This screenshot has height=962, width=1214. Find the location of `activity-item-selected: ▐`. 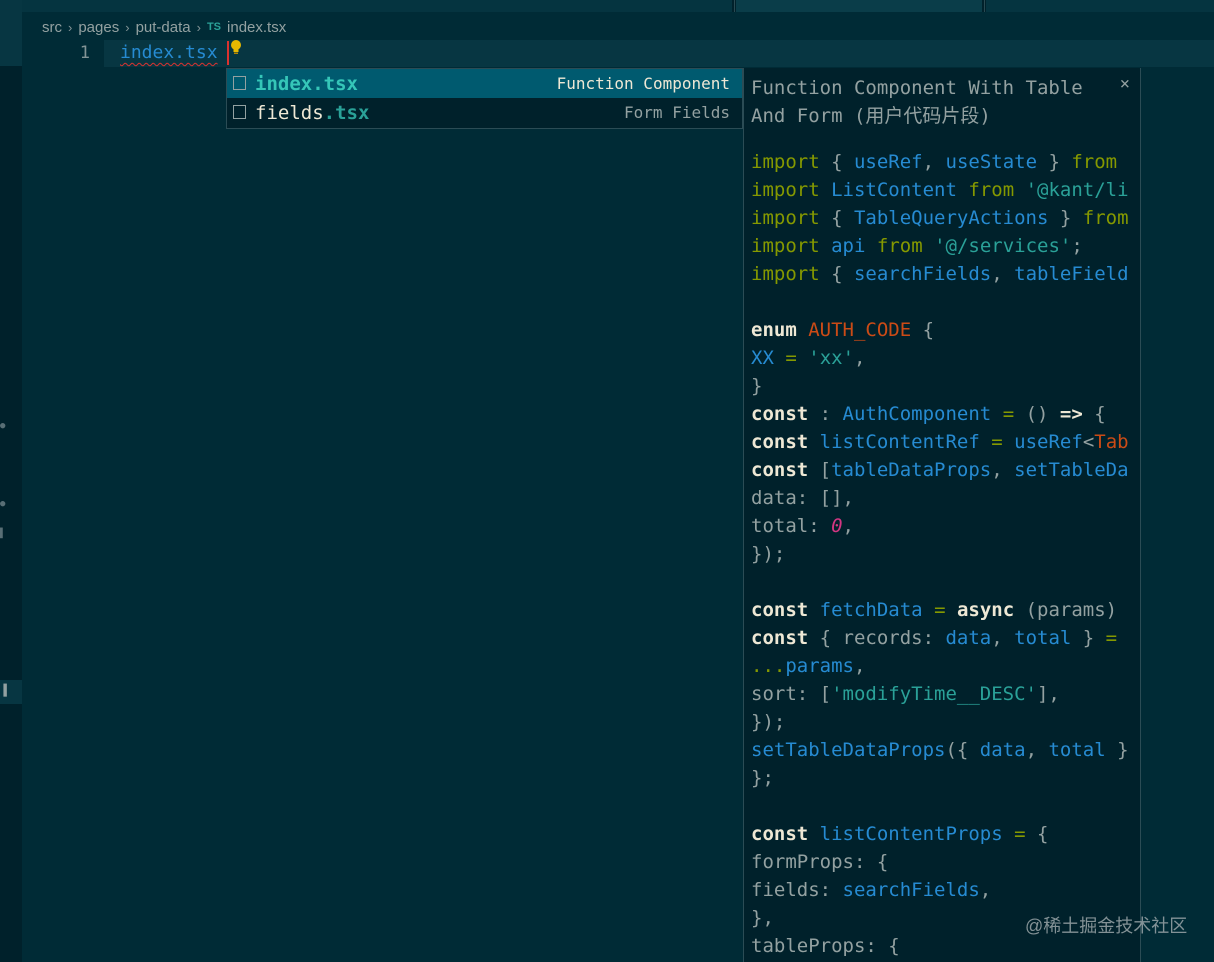

activity-item-selected: ▐ is located at coordinates (11, 692).